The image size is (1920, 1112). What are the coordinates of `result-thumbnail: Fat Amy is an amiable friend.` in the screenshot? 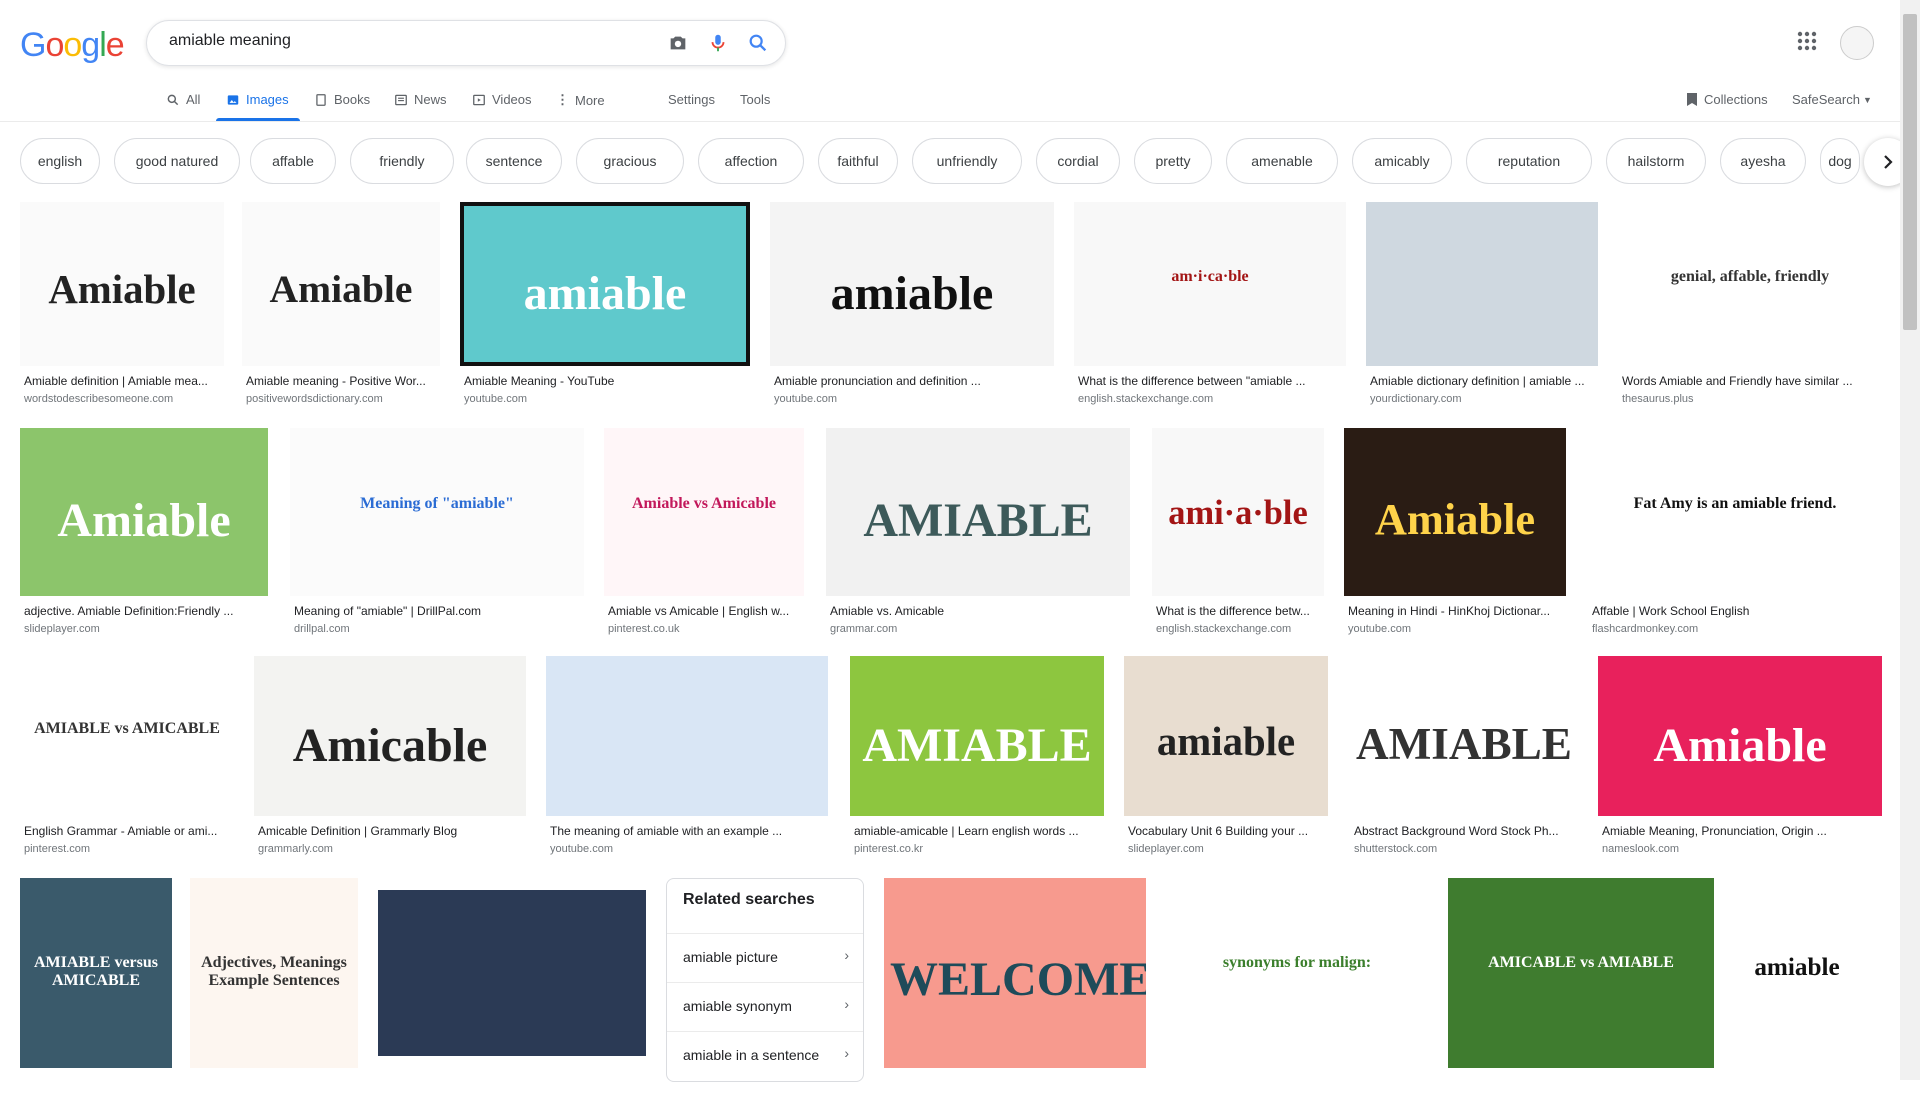 It's located at (1735, 512).